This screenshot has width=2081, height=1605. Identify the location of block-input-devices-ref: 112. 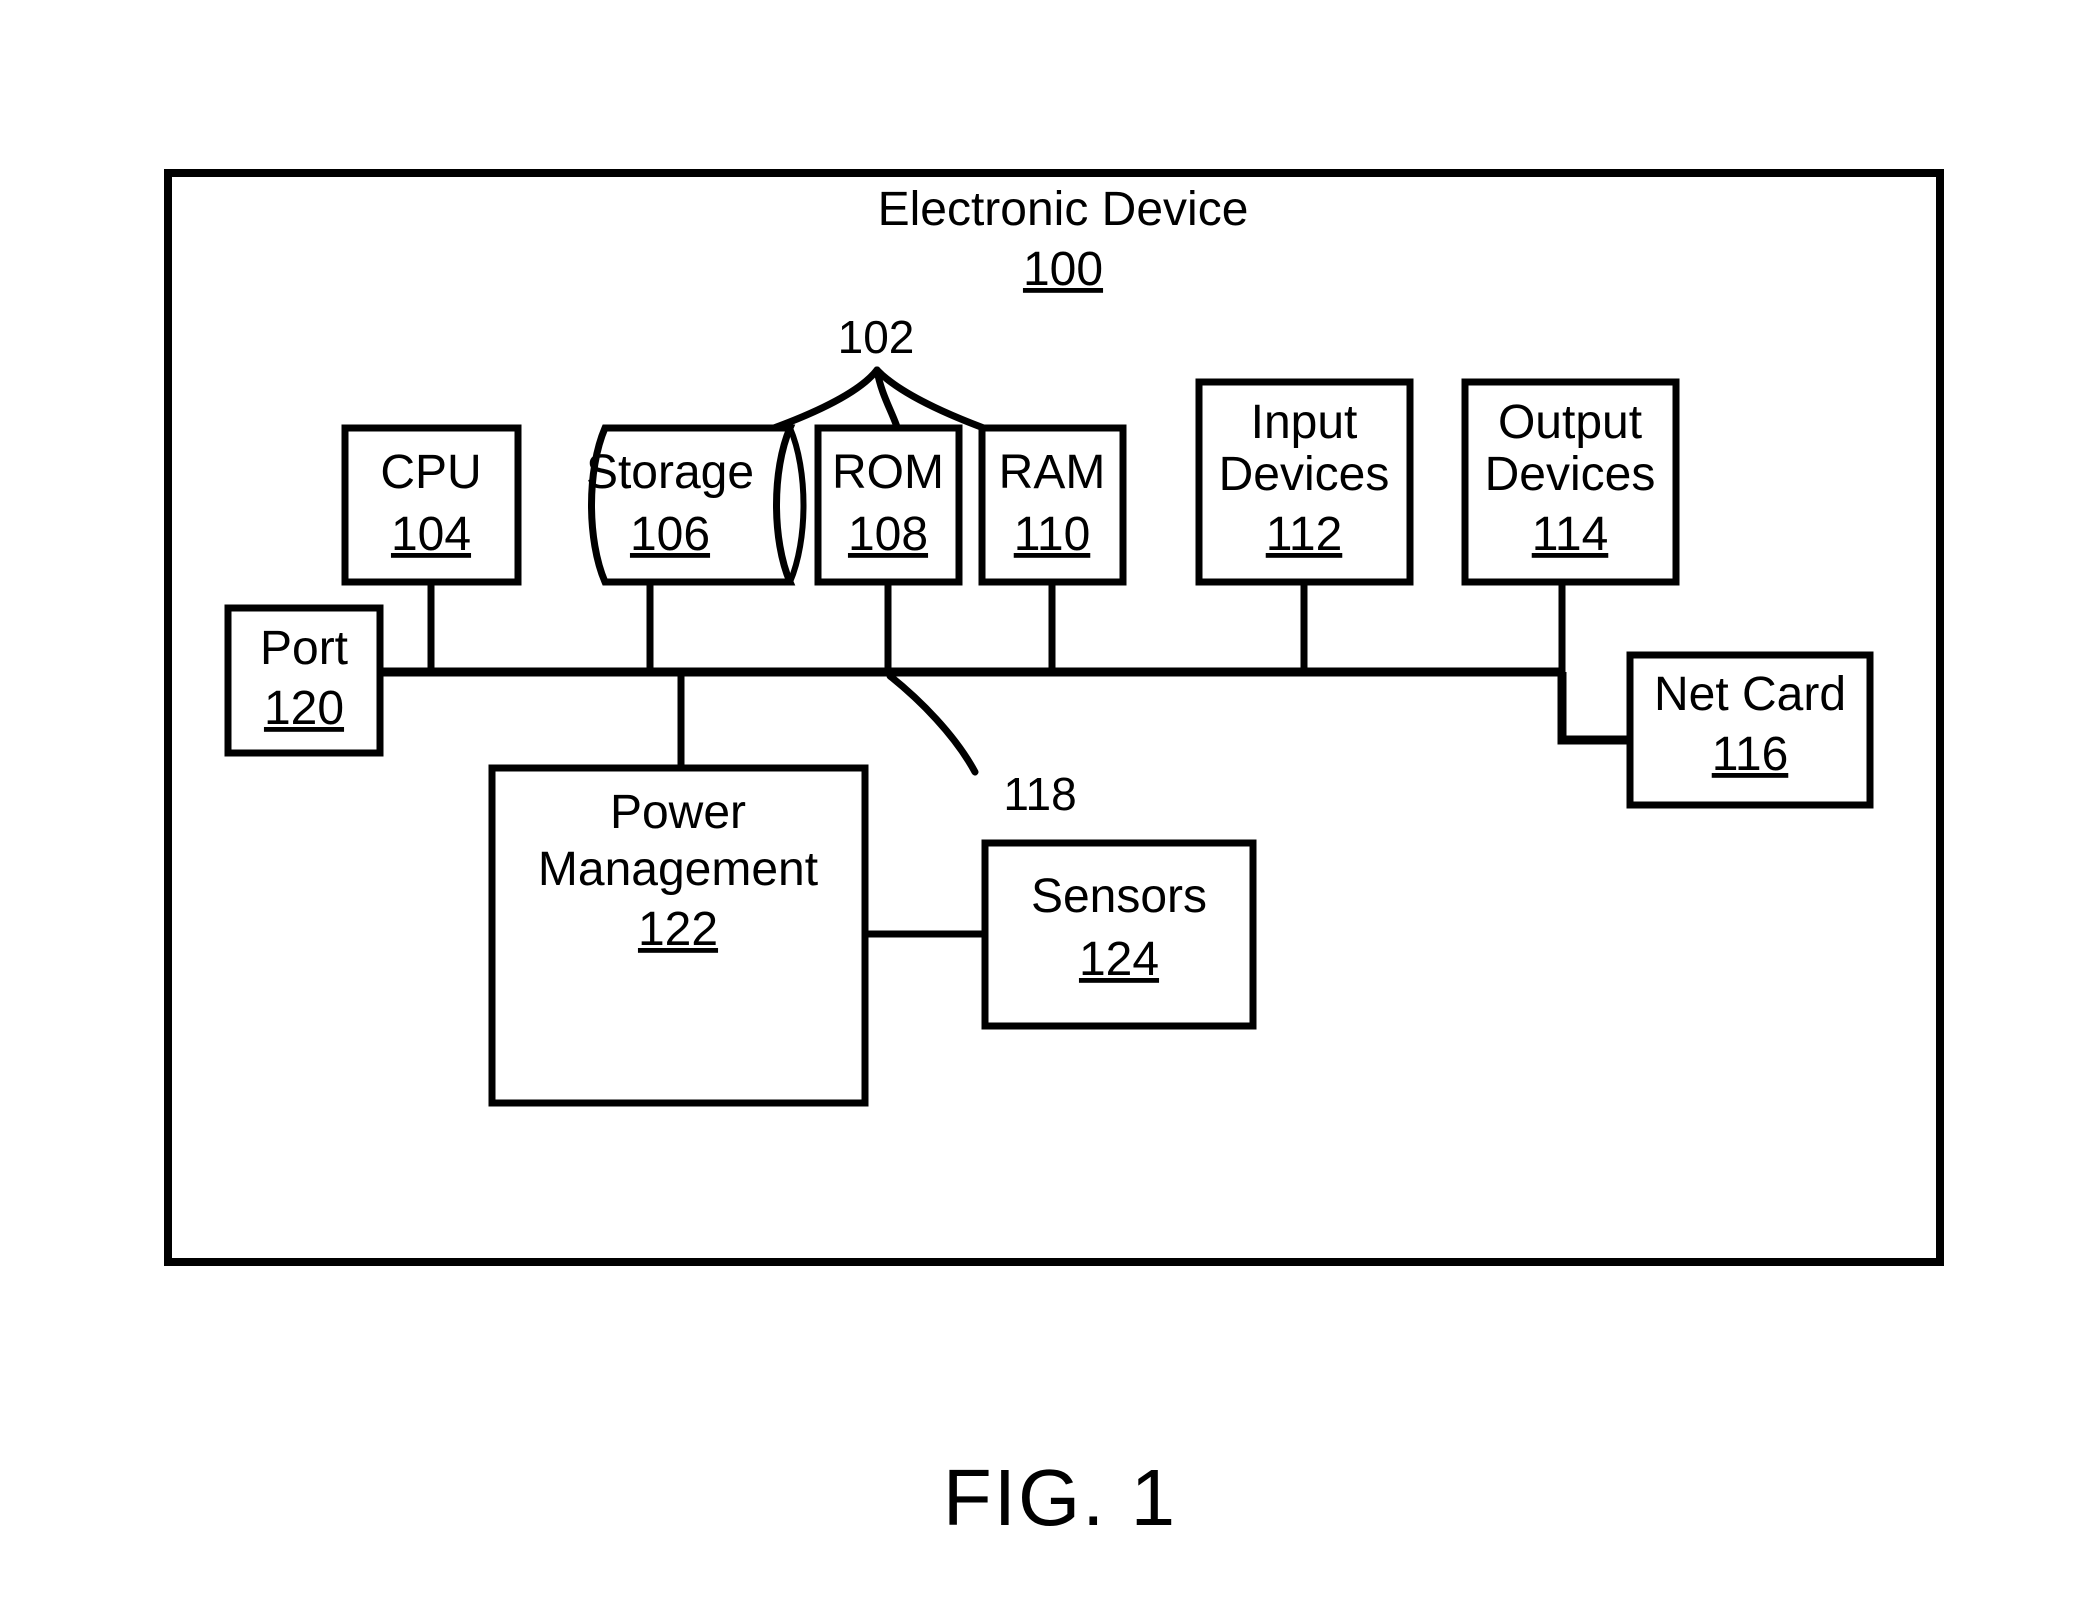
(1304, 534).